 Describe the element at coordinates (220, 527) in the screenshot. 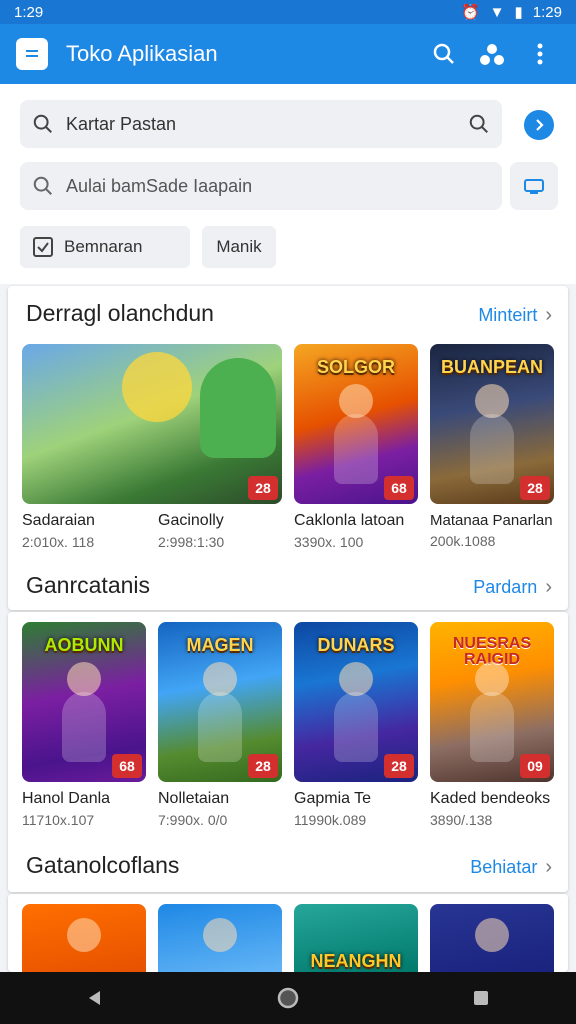

I see `app-tile: Gacinolly 2:998:1:30` at that location.